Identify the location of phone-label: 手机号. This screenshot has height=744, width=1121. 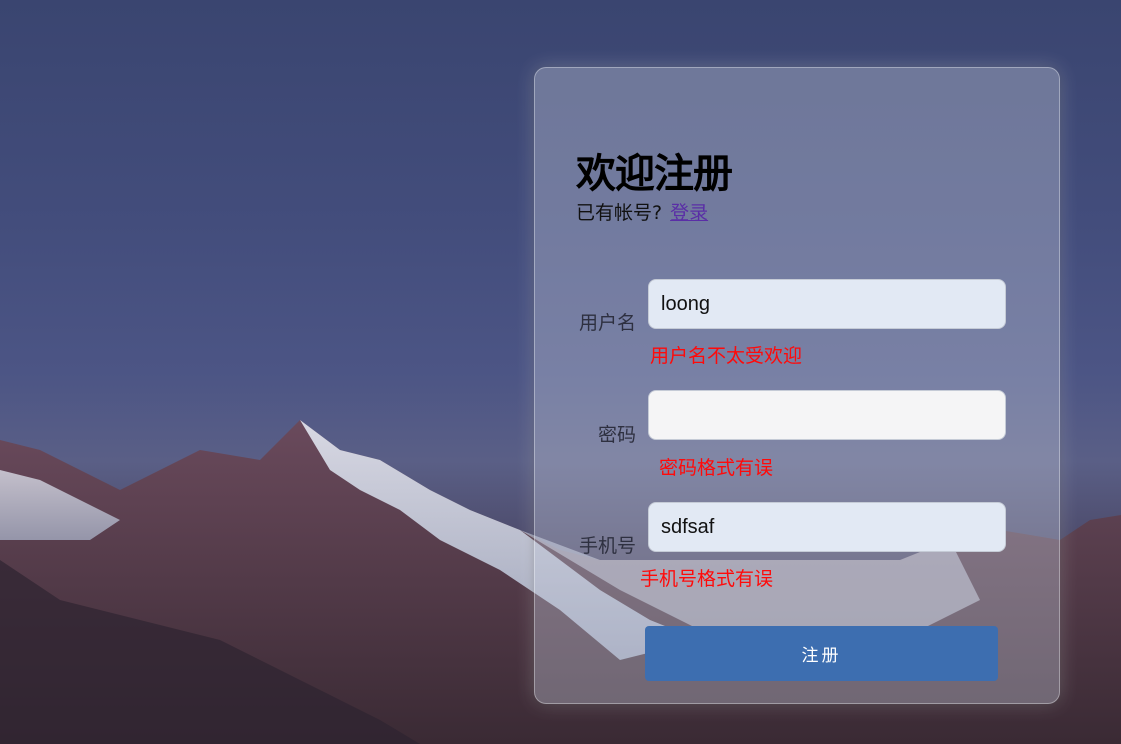
(607, 546).